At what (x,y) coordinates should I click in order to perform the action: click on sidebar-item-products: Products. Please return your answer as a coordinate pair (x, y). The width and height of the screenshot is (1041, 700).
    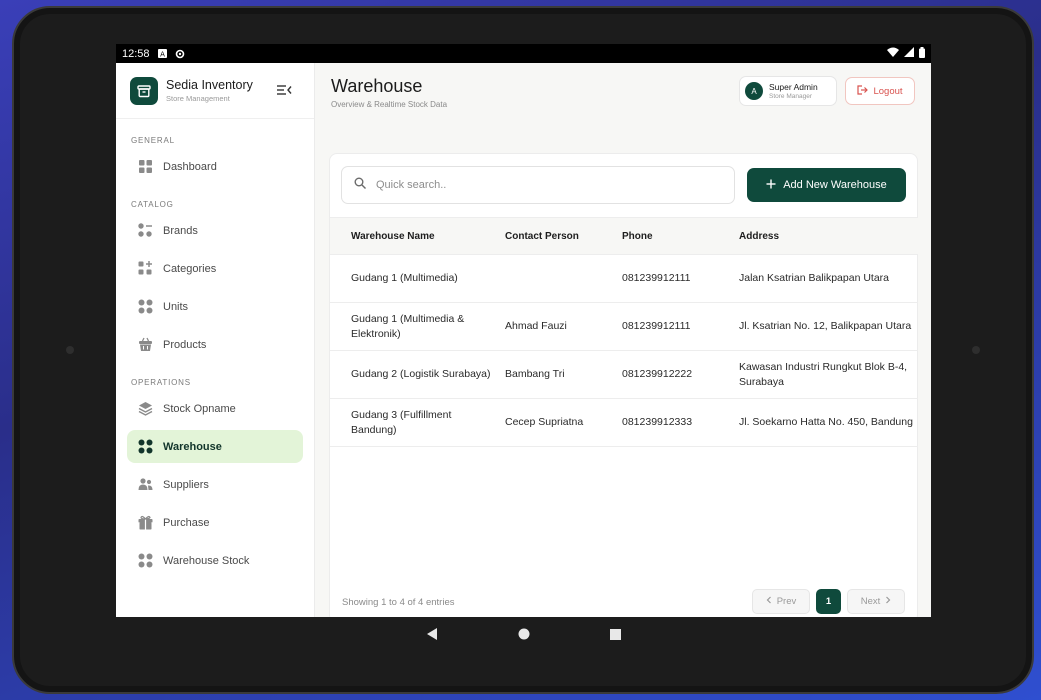
    Looking at the image, I should click on (215, 344).